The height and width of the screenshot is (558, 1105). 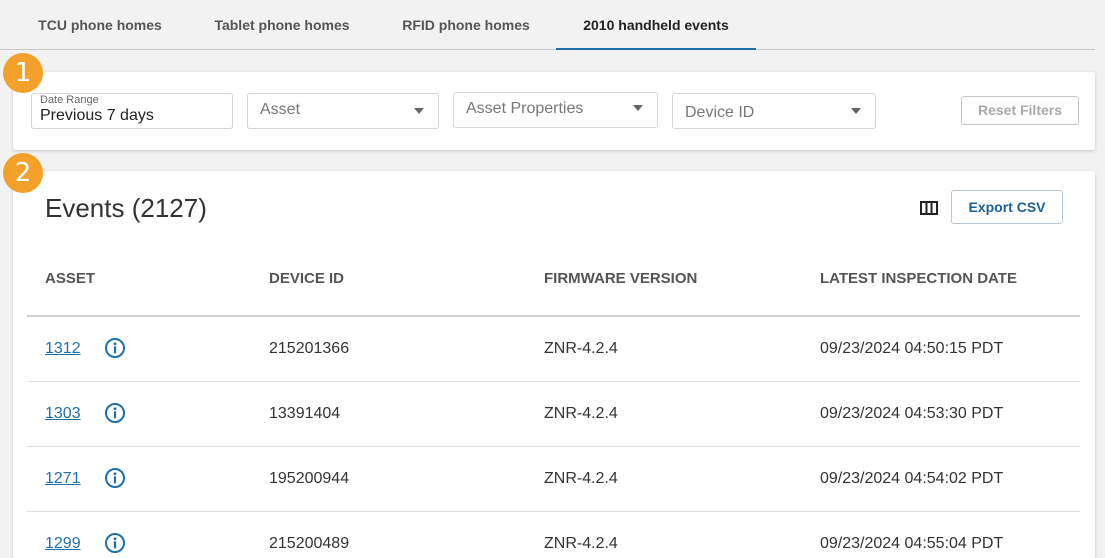 I want to click on columns-icon, so click(x=929, y=208).